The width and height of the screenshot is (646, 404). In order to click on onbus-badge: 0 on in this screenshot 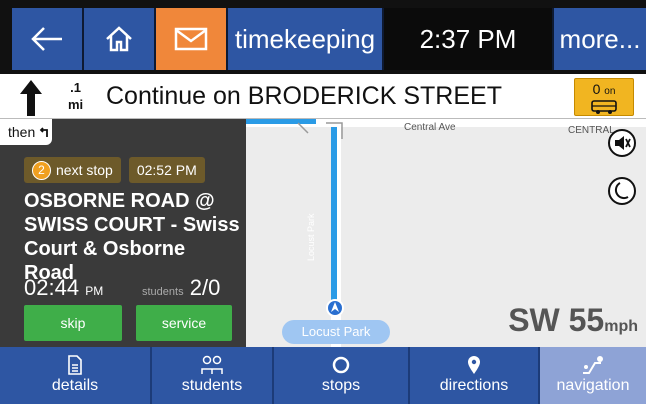, I will do `click(604, 97)`.